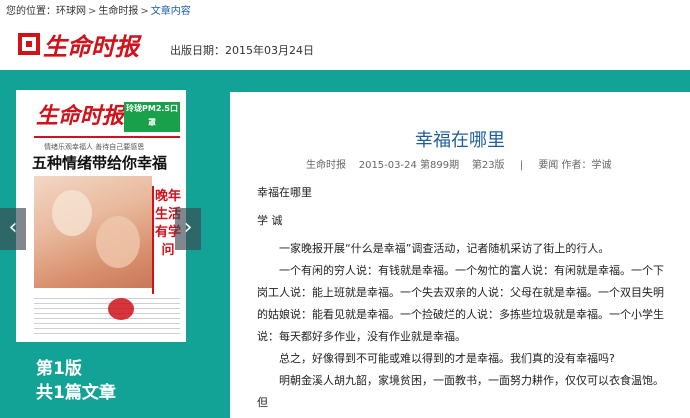 This screenshot has height=418, width=690. Describe the element at coordinates (447, 358) in the screenshot. I see `article-paragraph: 总之，好像得到不可能或难以得到的才是幸福。我们真的没有幸福吗?` at that location.